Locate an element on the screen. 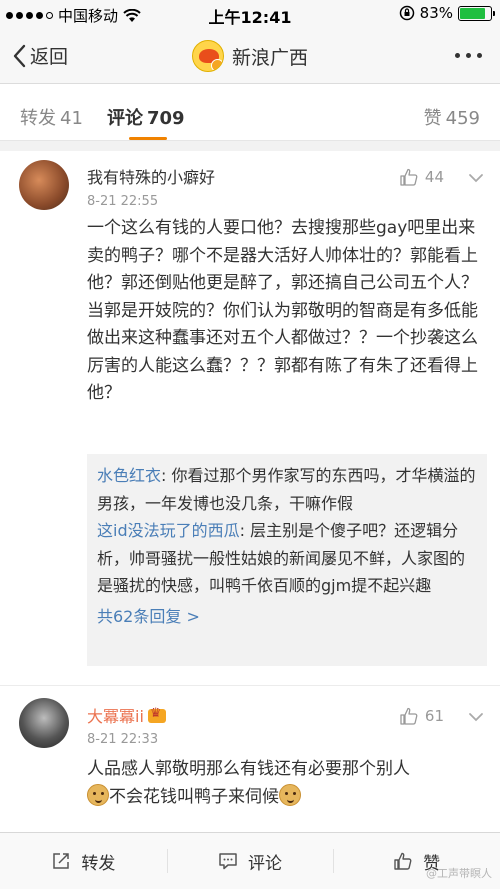  tab-repost-label: 转发 is located at coordinates (38, 118).